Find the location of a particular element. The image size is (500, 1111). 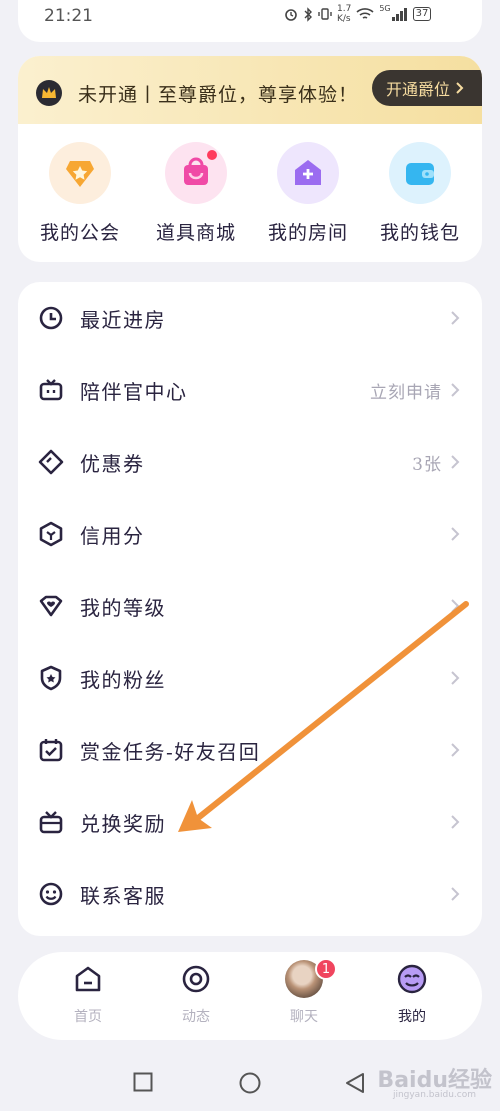

menu-item-recent-rooms: 最近进房 is located at coordinates (250, 318).